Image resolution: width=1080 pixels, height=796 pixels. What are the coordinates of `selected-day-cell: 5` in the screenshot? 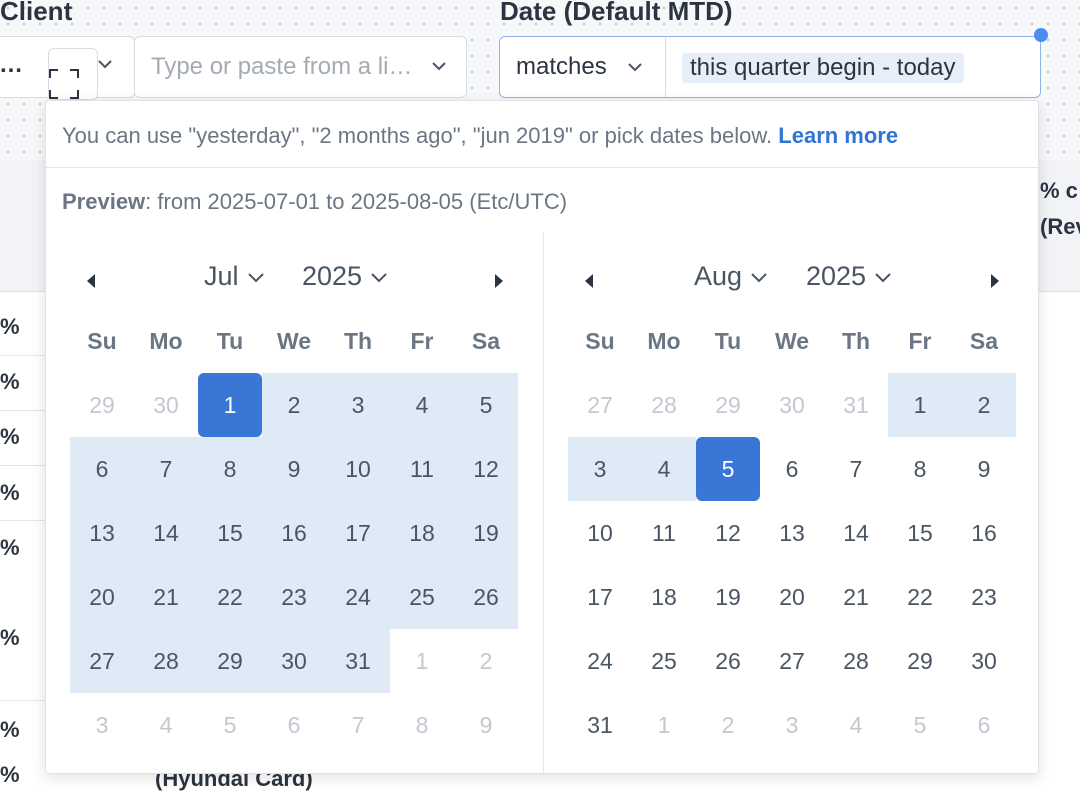 It's located at (728, 469).